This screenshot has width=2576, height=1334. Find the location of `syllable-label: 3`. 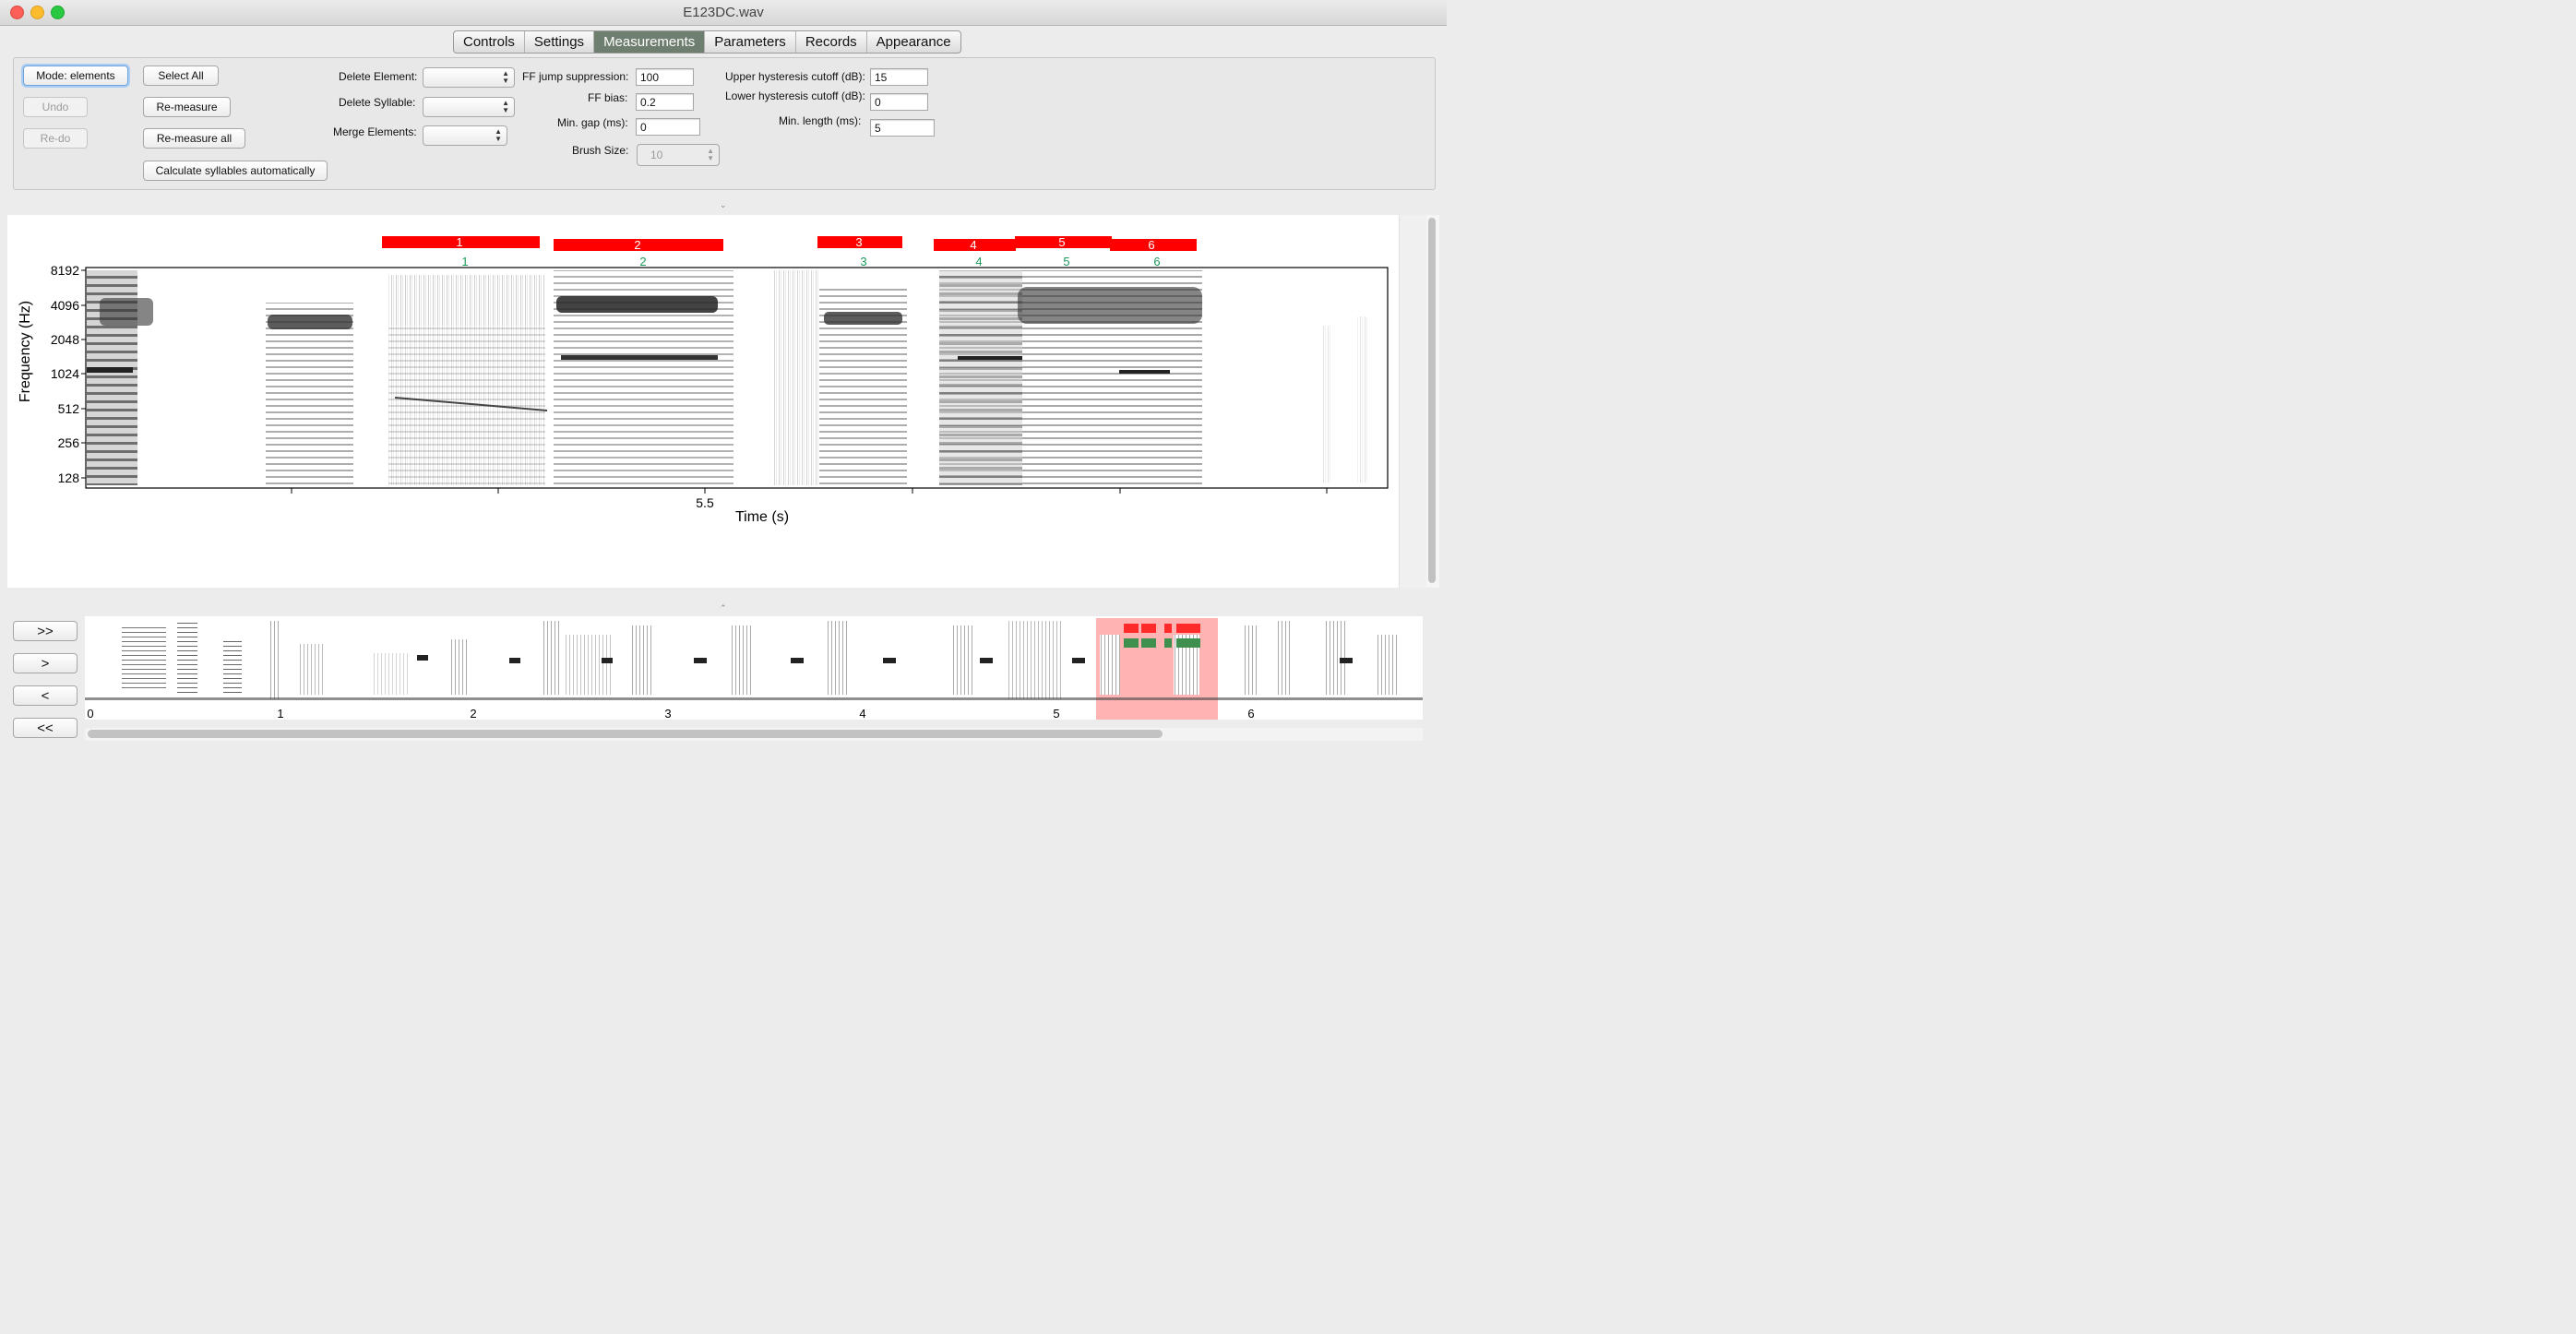

syllable-label: 3 is located at coordinates (863, 261).